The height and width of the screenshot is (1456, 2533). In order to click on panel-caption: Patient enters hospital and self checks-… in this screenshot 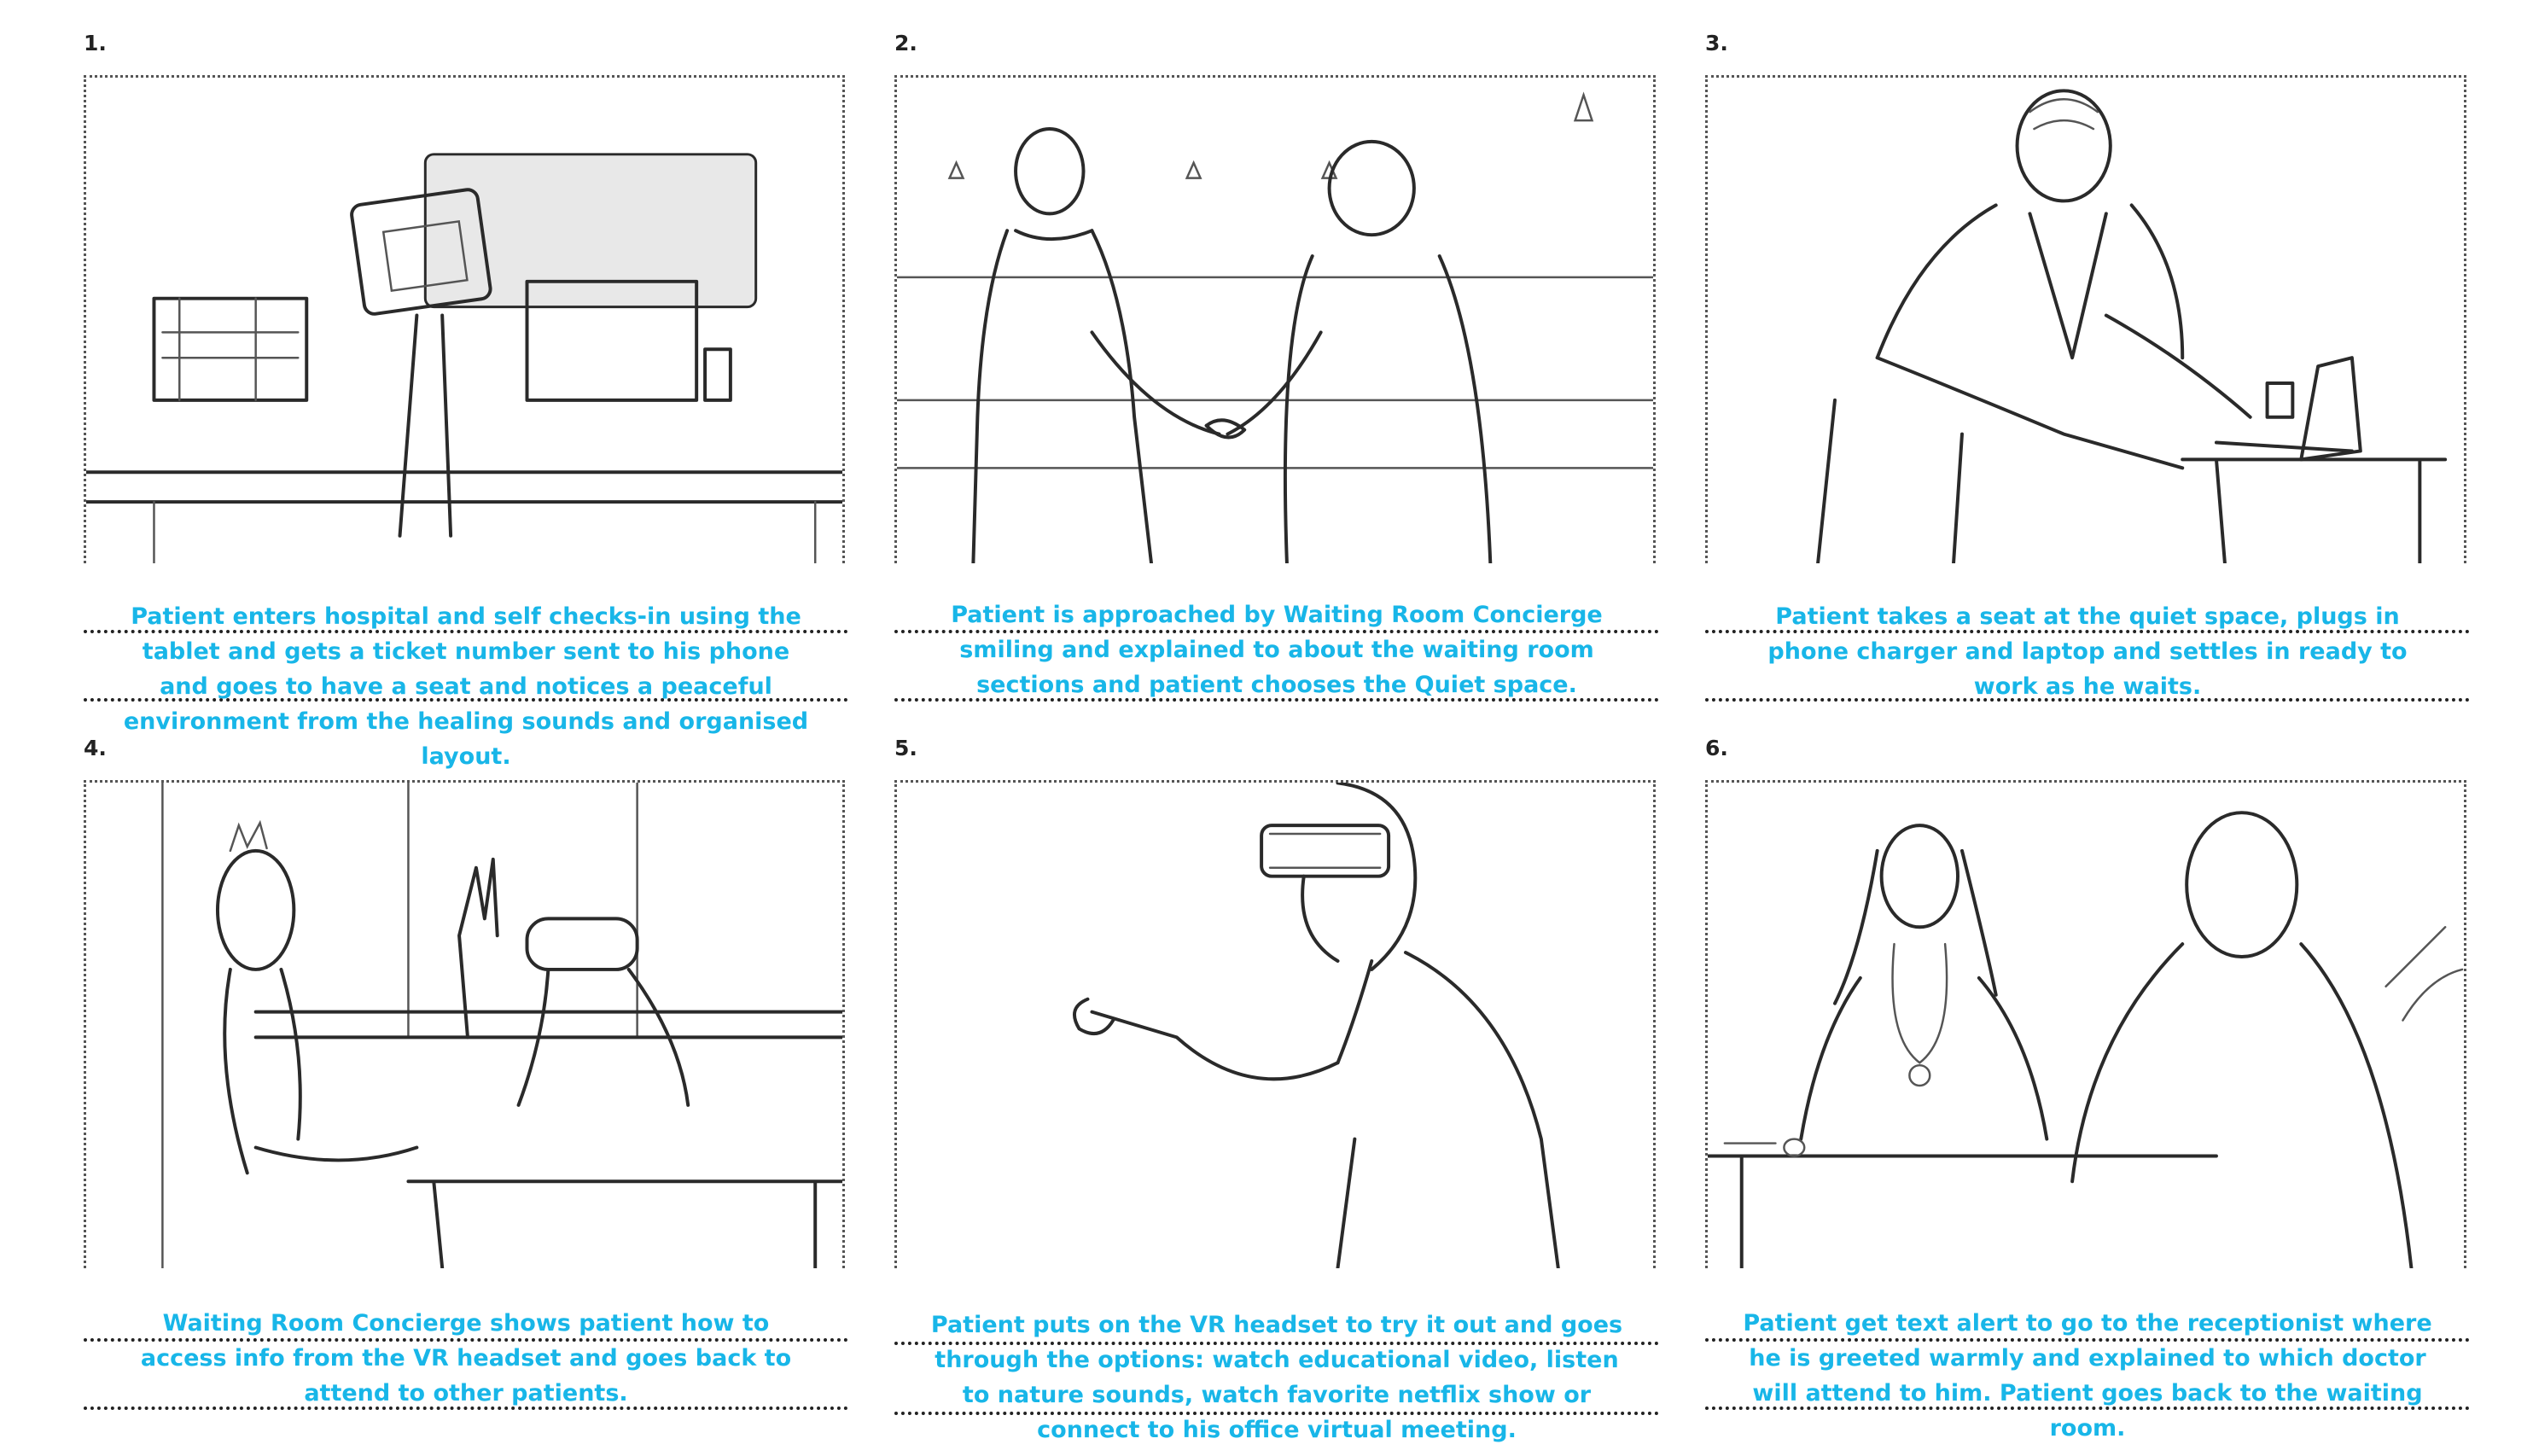, I will do `click(466, 686)`.